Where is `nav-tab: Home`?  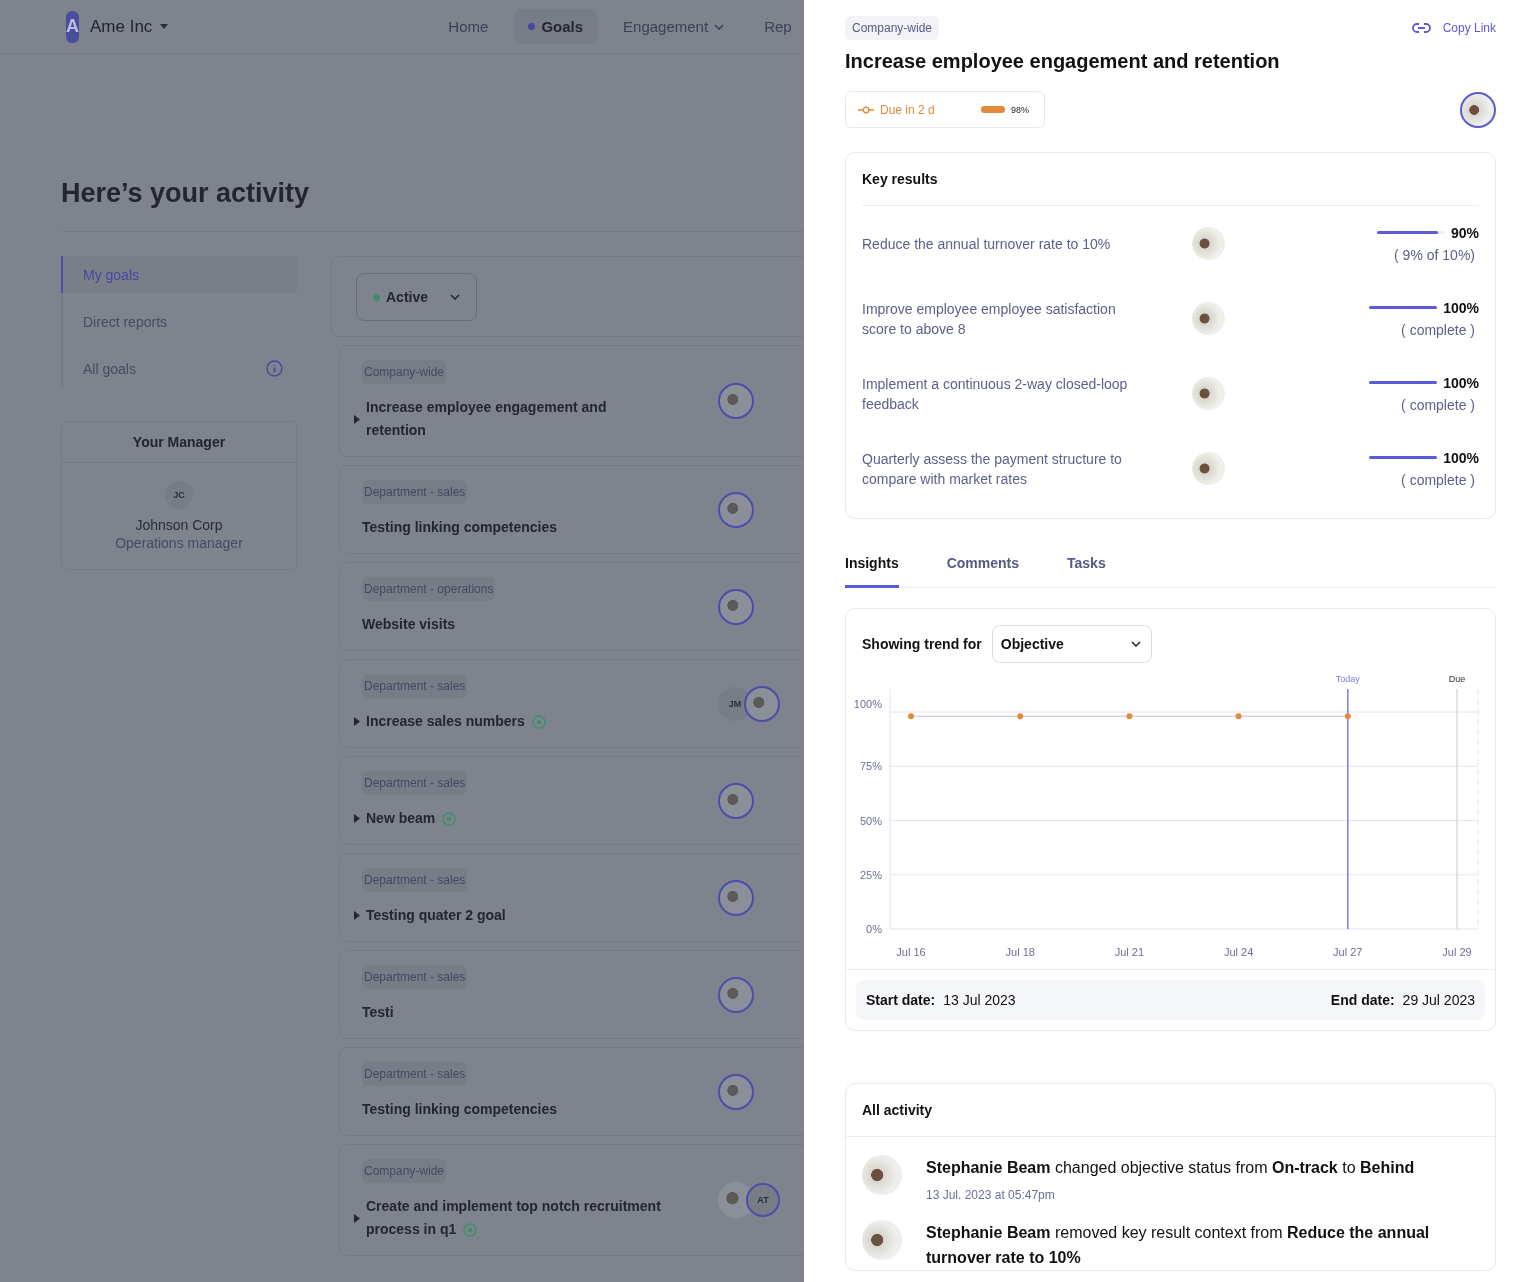 nav-tab: Home is located at coordinates (468, 26).